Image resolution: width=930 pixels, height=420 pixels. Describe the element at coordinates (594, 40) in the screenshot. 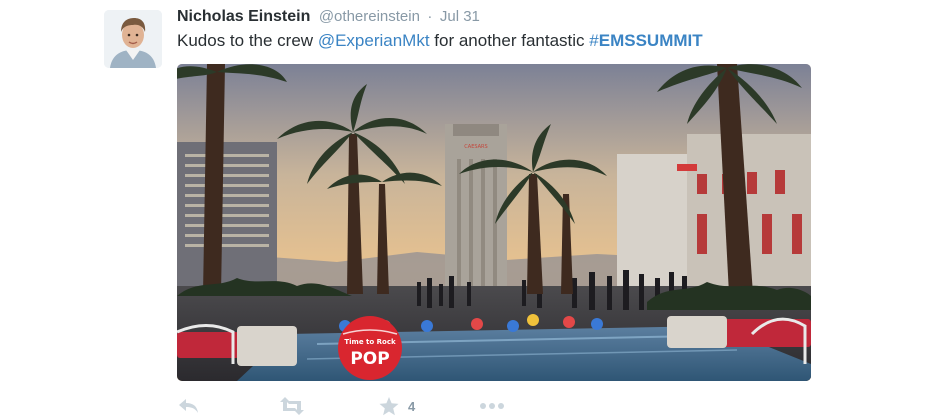

I see `hashtag-symbol: #` at that location.